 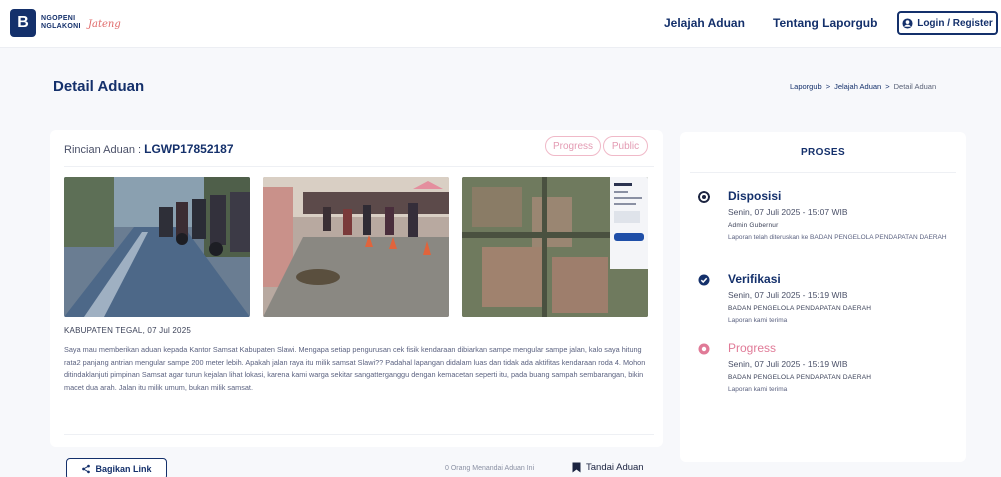 I want to click on report-id-row: Rincian Aduan : LGWP17852187, so click(x=149, y=149).